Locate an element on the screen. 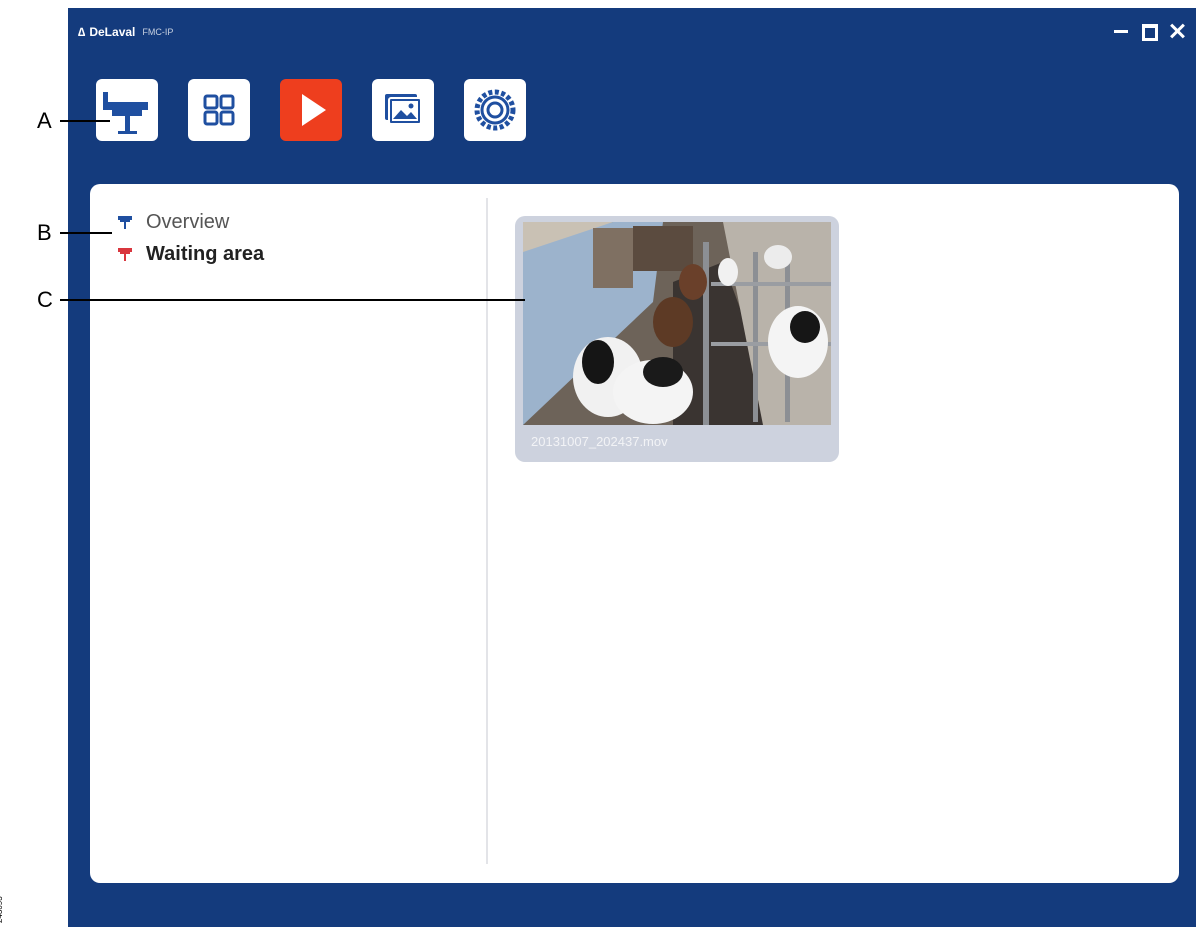 Image resolution: width=1196 pixels, height=927 pixels. callout-line-a is located at coordinates (85, 121).